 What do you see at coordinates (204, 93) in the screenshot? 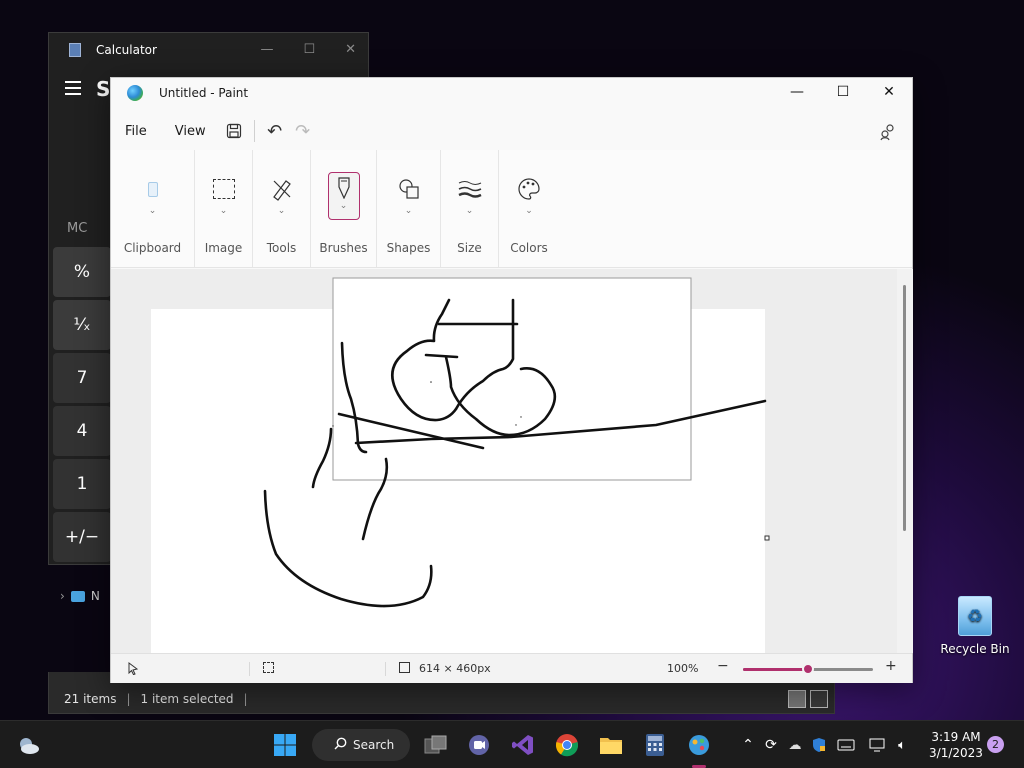
I see `paint-title: Untitled - Paint` at bounding box center [204, 93].